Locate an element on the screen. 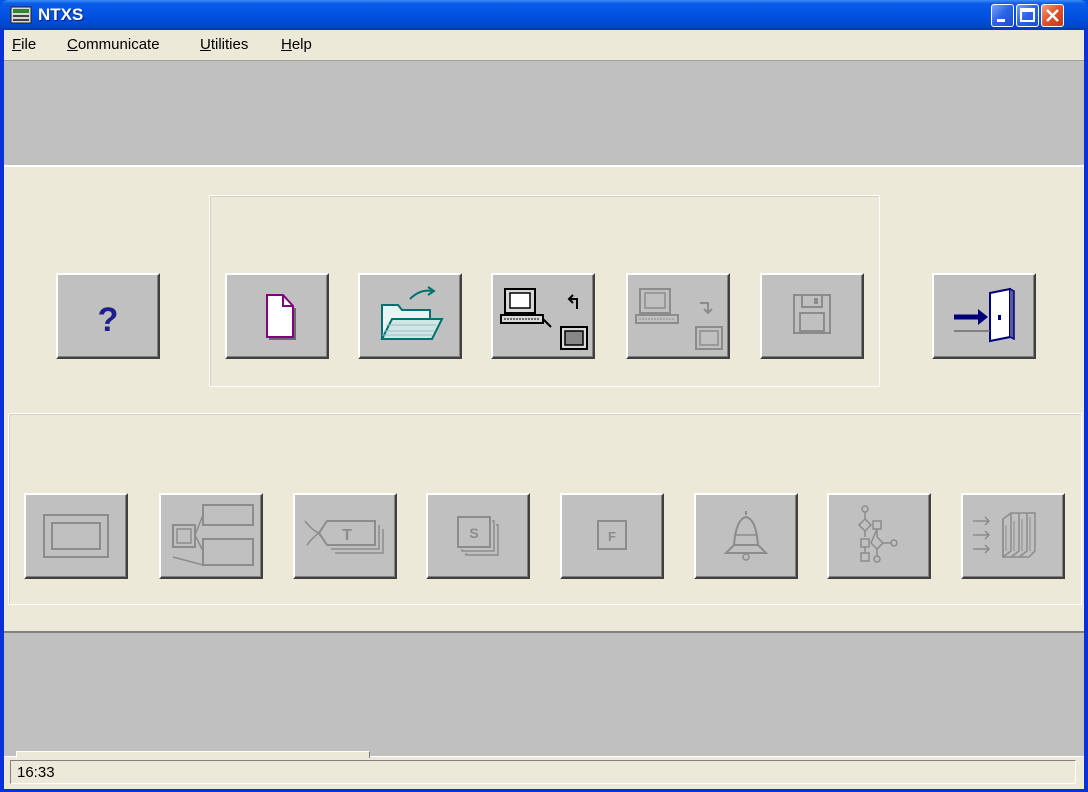 The width and height of the screenshot is (1088, 792). computer-download-icon is located at coordinates (544, 319).